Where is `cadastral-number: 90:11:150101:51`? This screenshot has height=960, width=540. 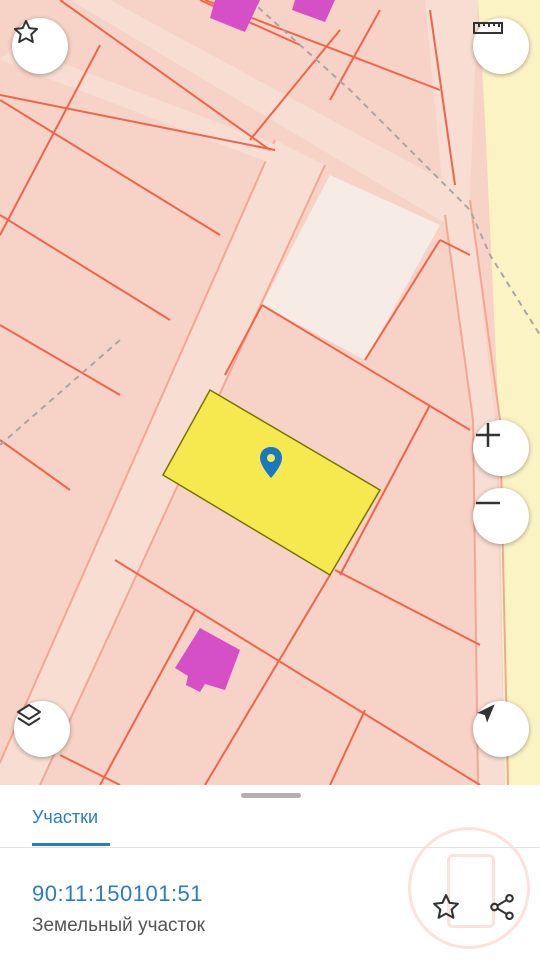 cadastral-number: 90:11:150101:51 is located at coordinates (117, 894).